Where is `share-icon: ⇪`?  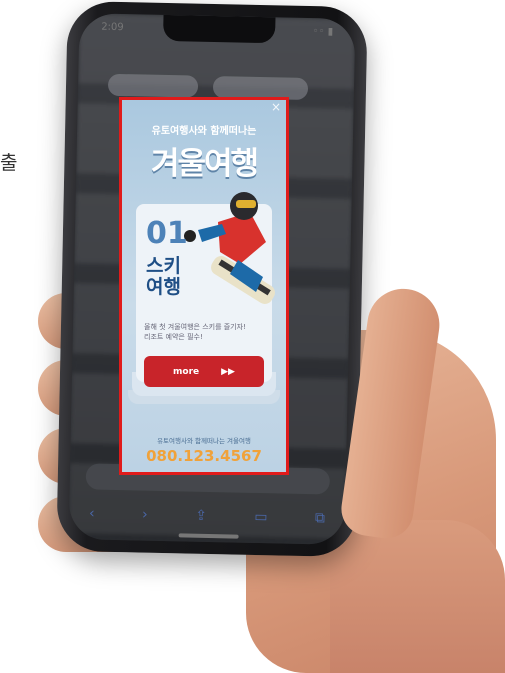
share-icon: ⇪ is located at coordinates (201, 518).